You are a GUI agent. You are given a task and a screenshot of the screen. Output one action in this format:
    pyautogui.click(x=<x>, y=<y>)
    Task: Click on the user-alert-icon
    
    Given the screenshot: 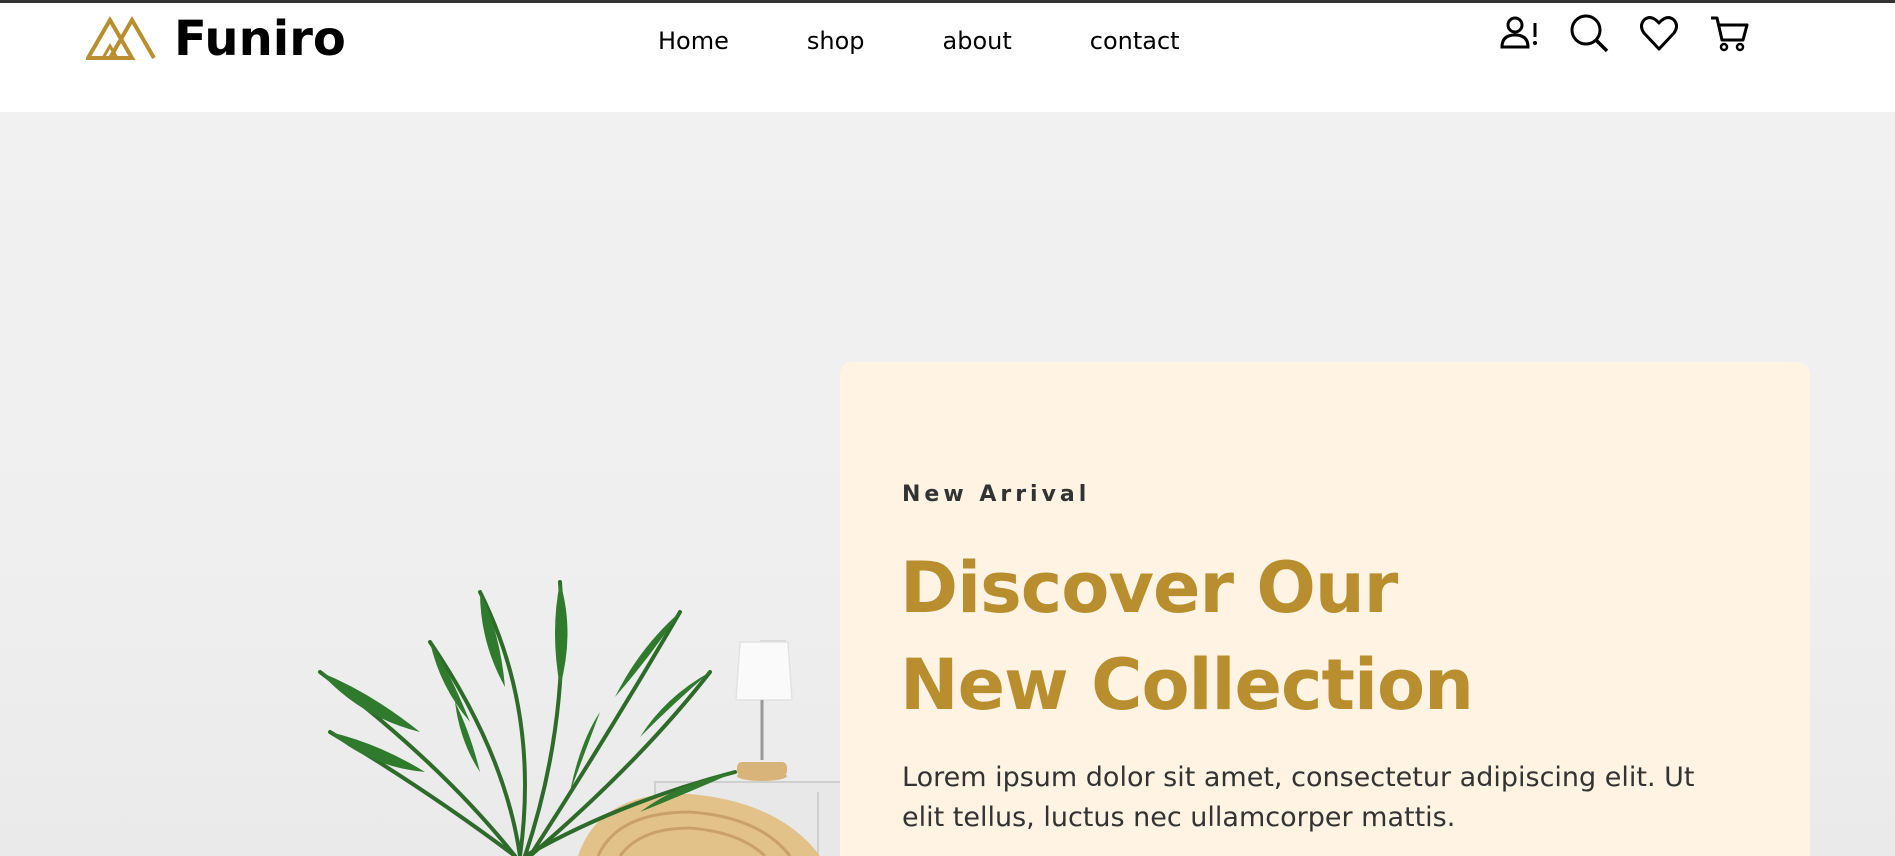 What is the action you would take?
    pyautogui.click(x=1519, y=33)
    